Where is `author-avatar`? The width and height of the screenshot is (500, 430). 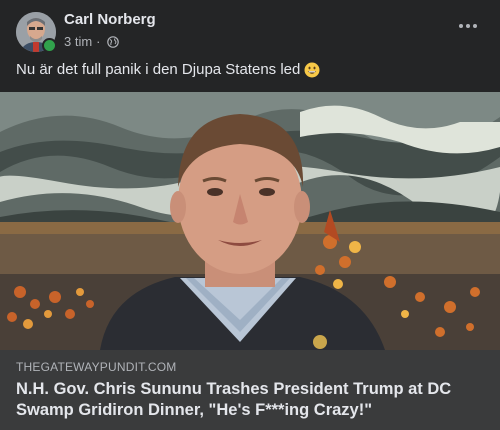 author-avatar is located at coordinates (36, 32).